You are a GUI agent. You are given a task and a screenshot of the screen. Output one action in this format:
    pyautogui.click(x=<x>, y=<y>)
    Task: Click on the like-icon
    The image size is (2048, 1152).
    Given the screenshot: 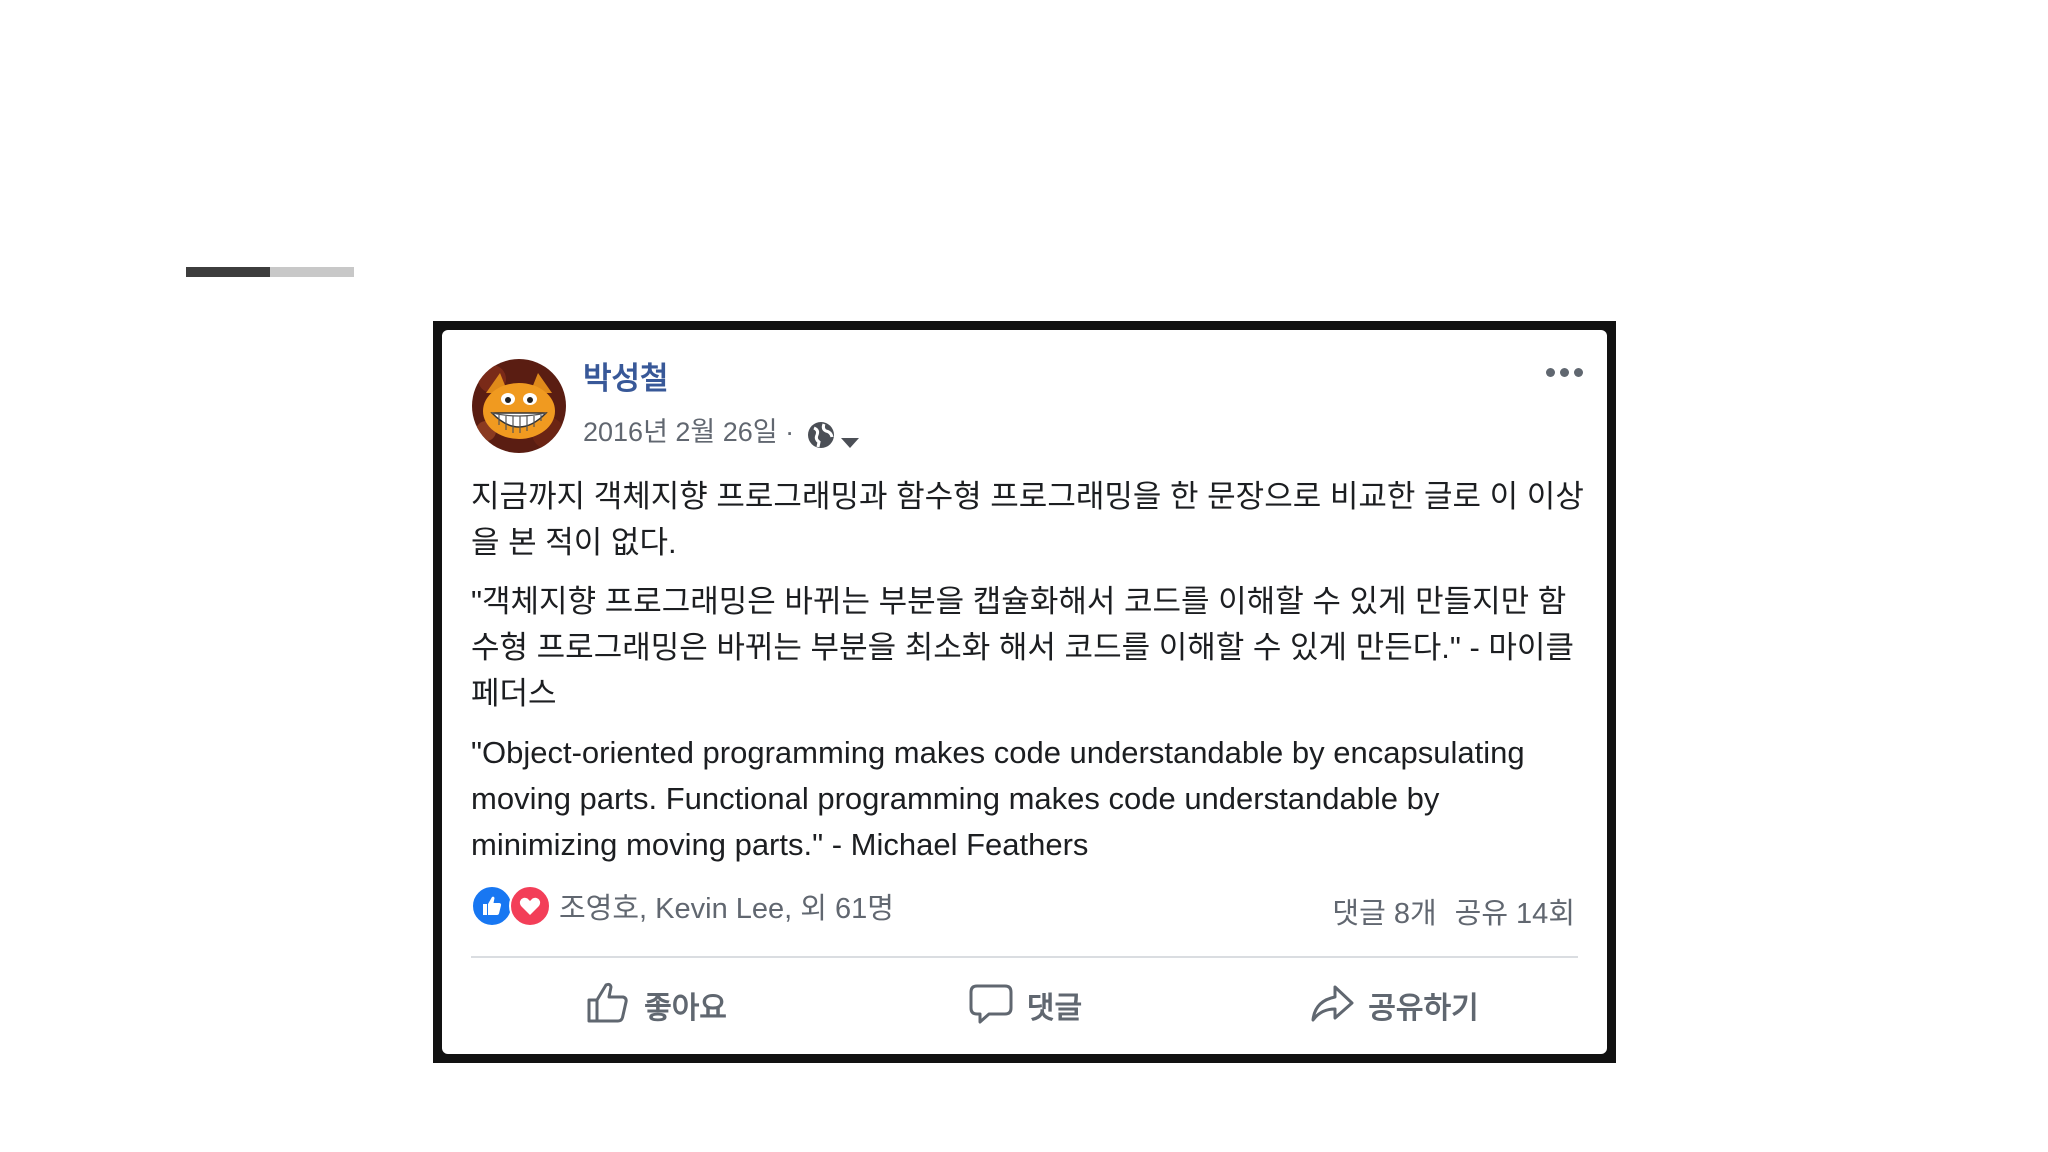 What is the action you would take?
    pyautogui.click(x=492, y=906)
    